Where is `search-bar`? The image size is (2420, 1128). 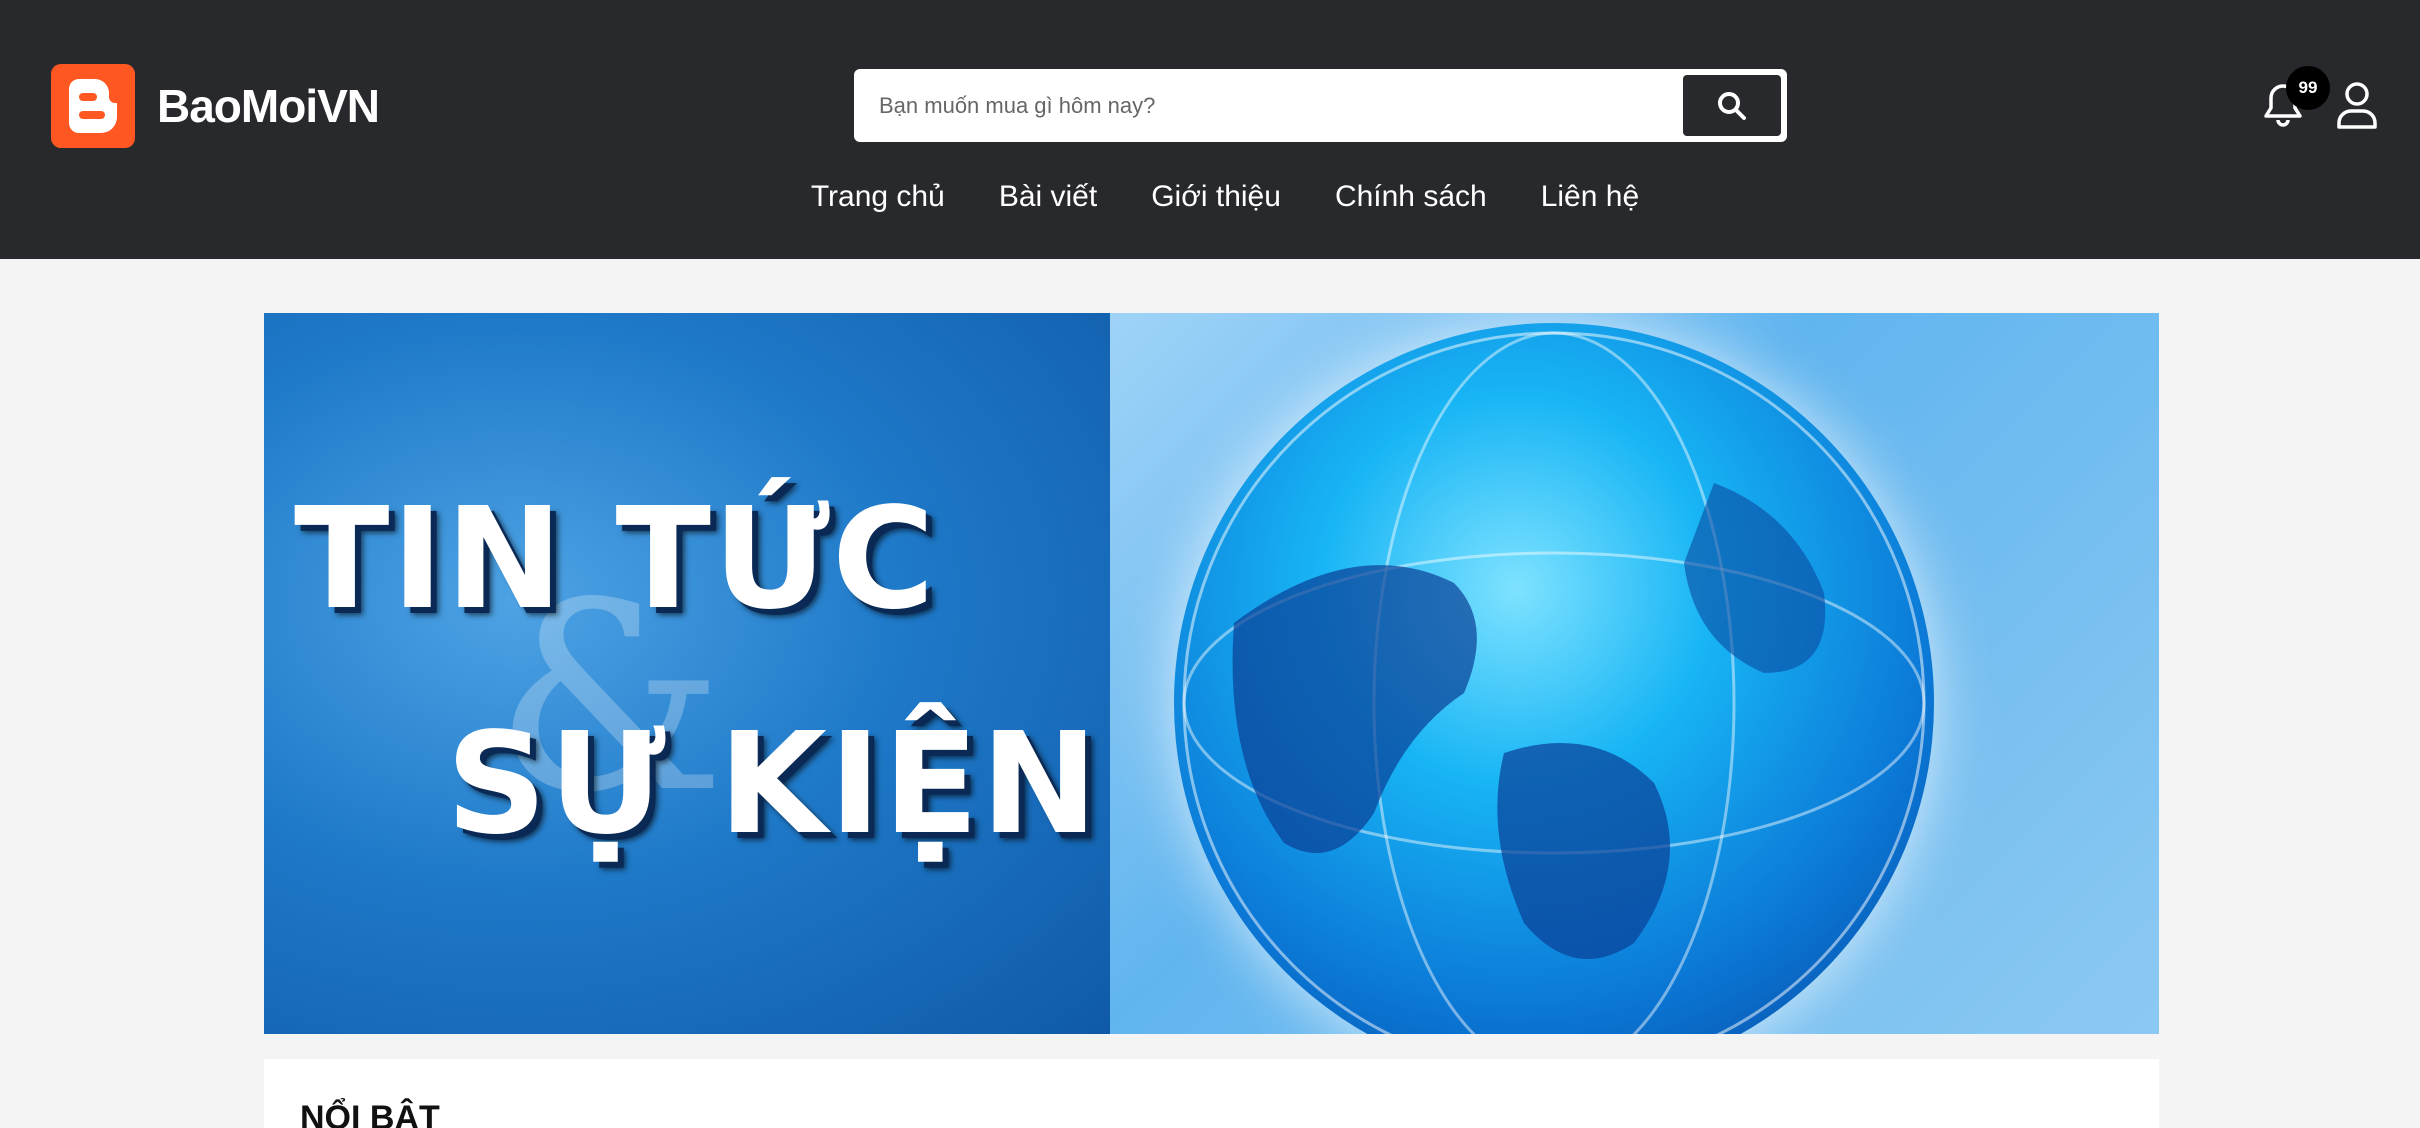 search-bar is located at coordinates (1320, 105).